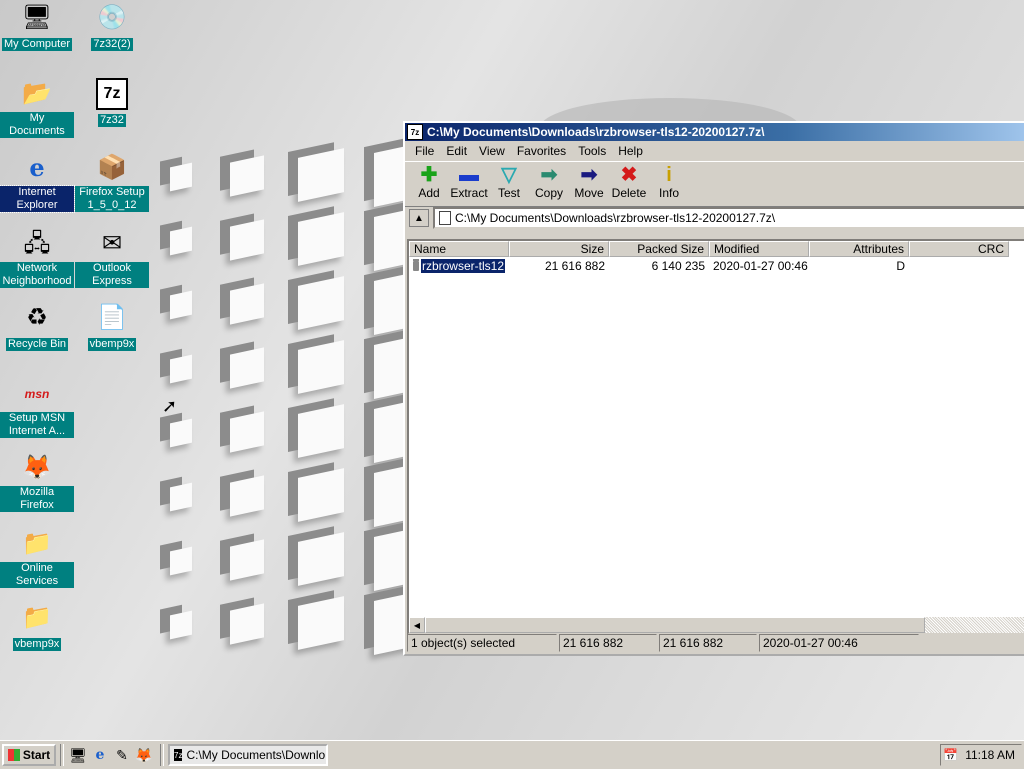 The image size is (1024, 769). What do you see at coordinates (429, 181) in the screenshot?
I see `add-button: ✚ Add` at bounding box center [429, 181].